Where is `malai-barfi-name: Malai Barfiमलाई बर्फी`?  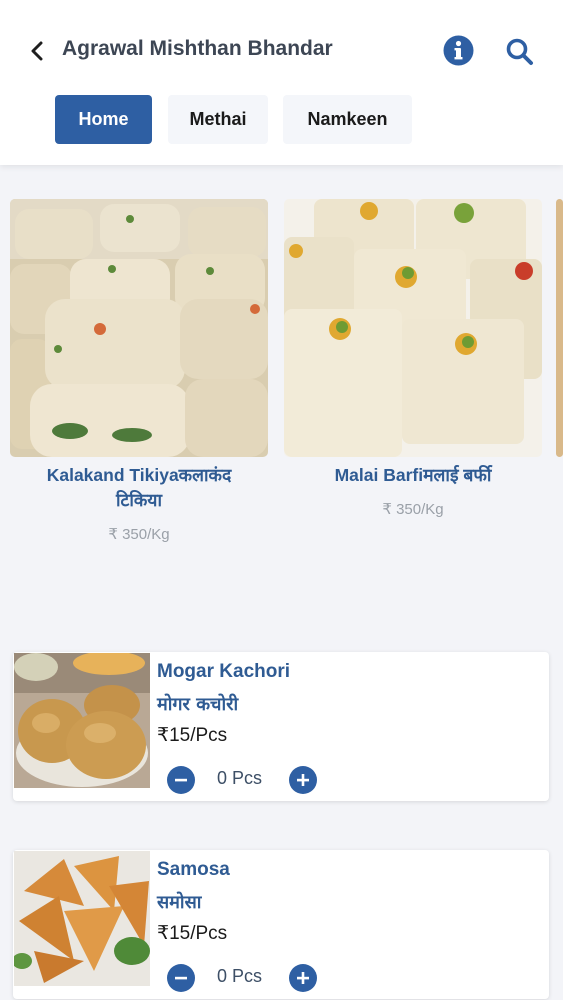
malai-barfi-name: Malai Barfiमलाई बर्फी is located at coordinates (413, 475).